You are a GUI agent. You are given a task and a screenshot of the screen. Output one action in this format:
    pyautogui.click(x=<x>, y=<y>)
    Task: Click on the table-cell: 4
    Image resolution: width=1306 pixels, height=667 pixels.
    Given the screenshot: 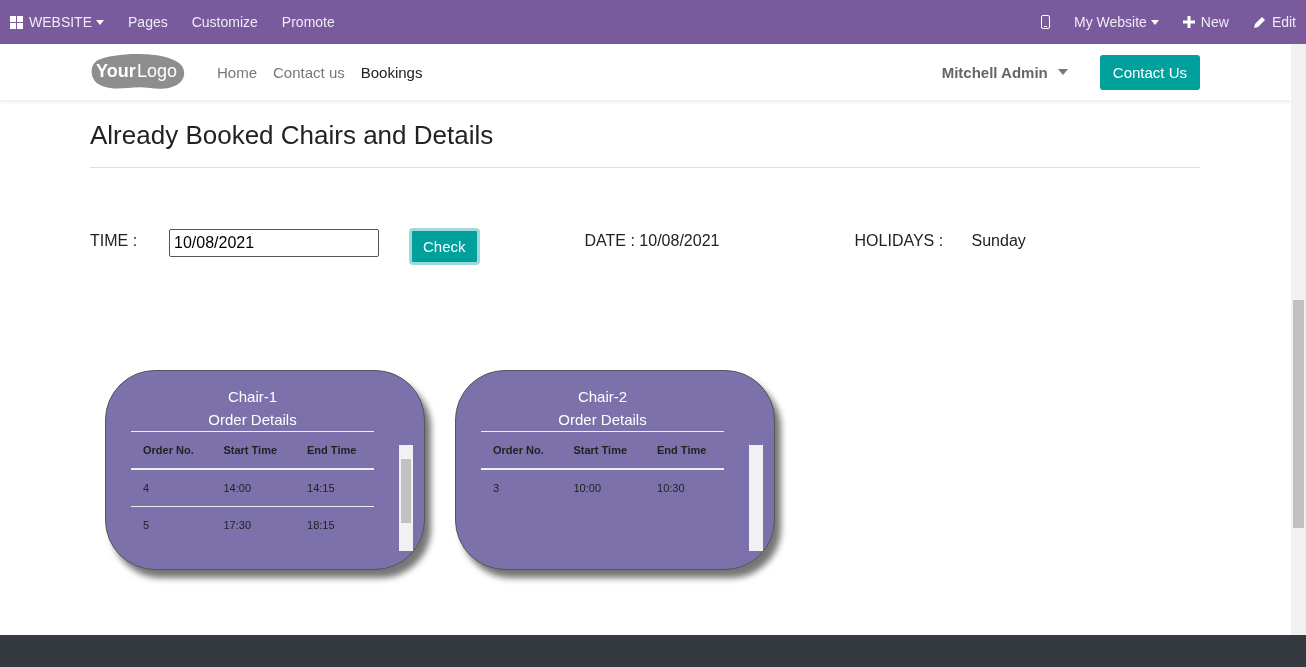 What is the action you would take?
    pyautogui.click(x=171, y=488)
    